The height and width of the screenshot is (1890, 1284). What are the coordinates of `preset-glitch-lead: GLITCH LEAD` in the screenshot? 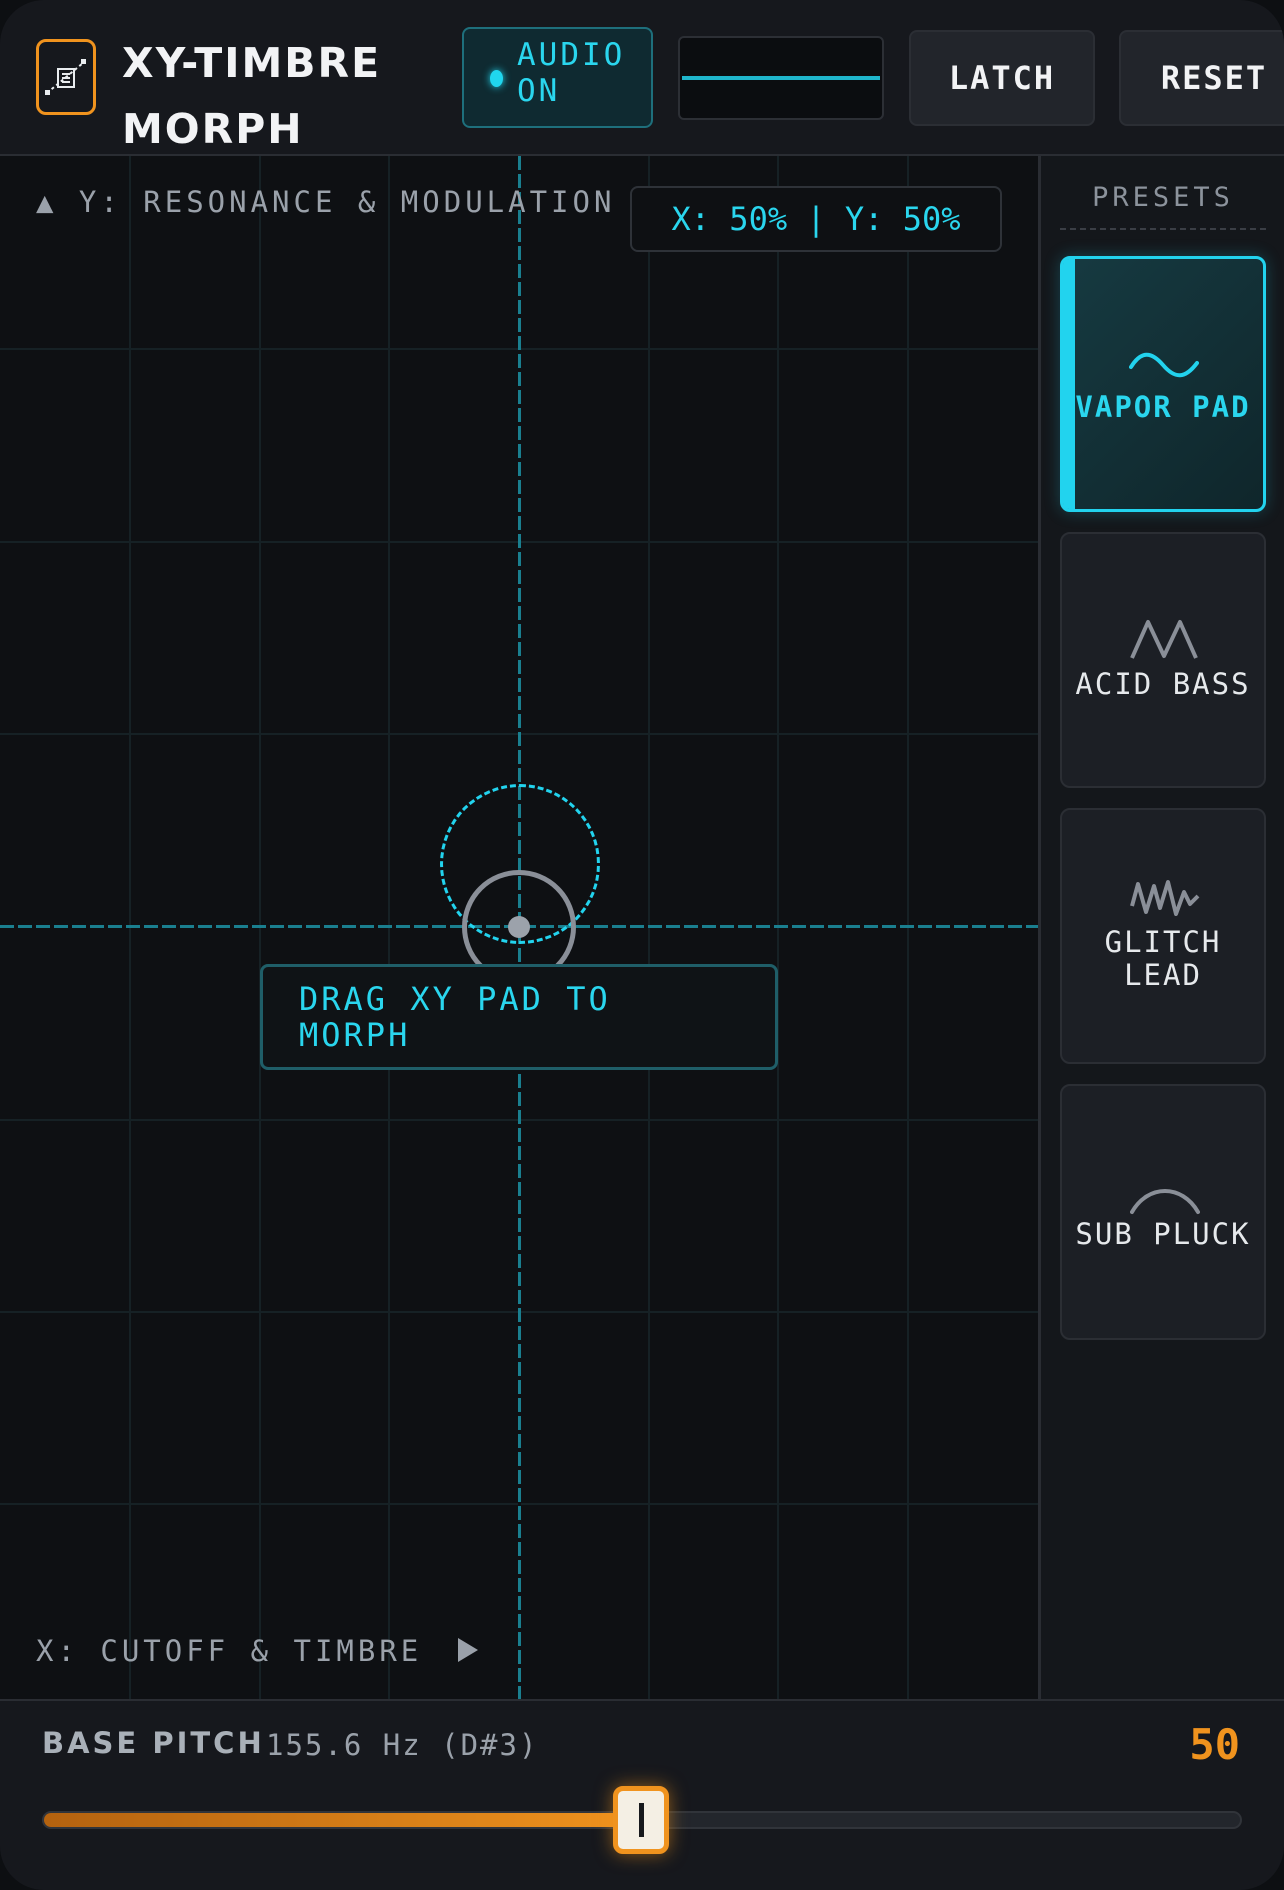 It's located at (1163, 936).